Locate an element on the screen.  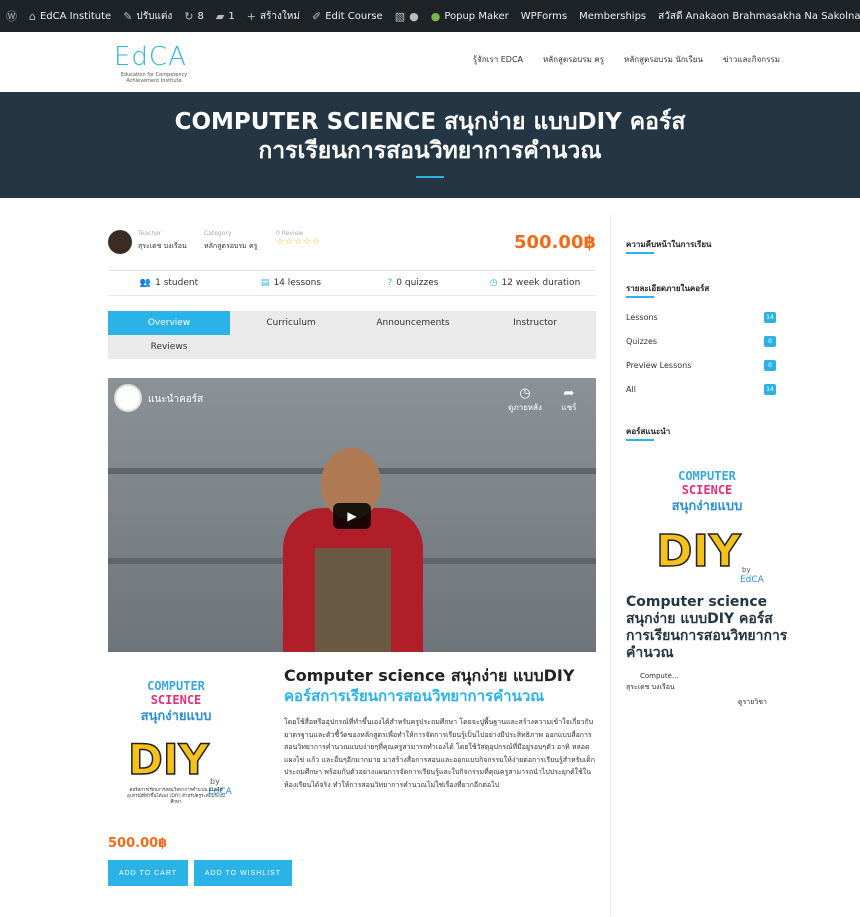
logo-mark: EdCA is located at coordinates (150, 57).